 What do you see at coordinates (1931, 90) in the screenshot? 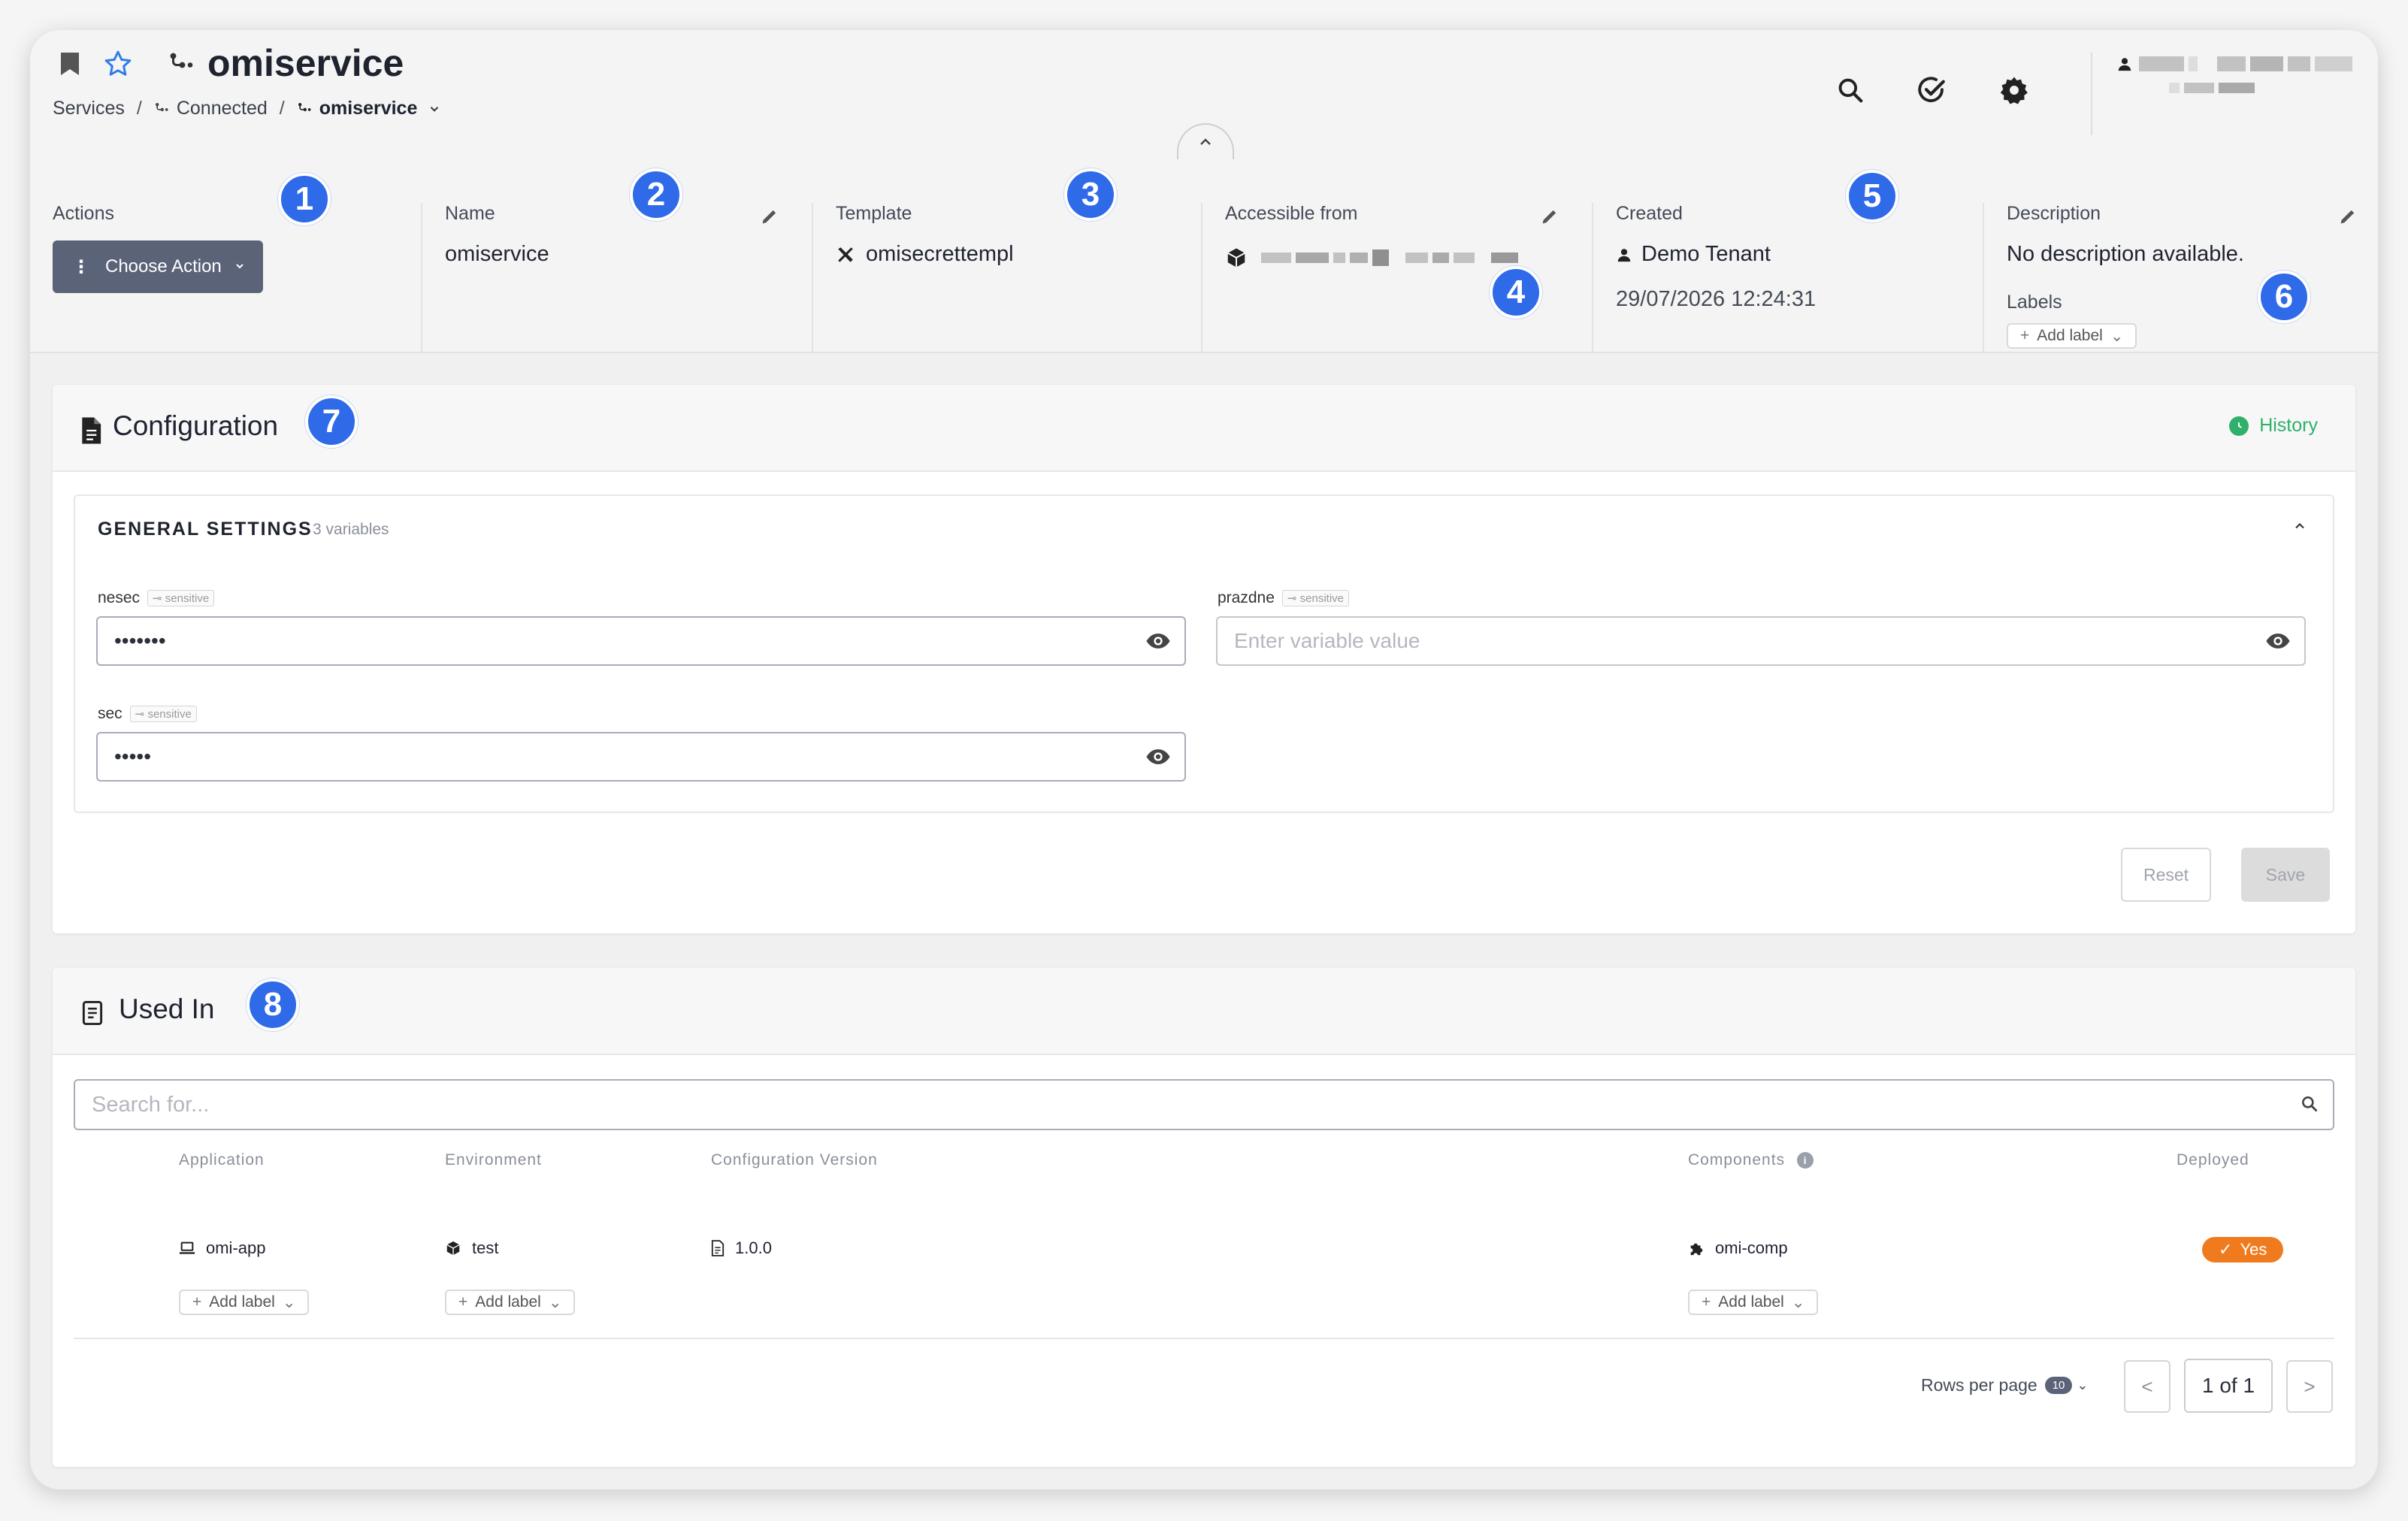
I see `check-circle-icon` at bounding box center [1931, 90].